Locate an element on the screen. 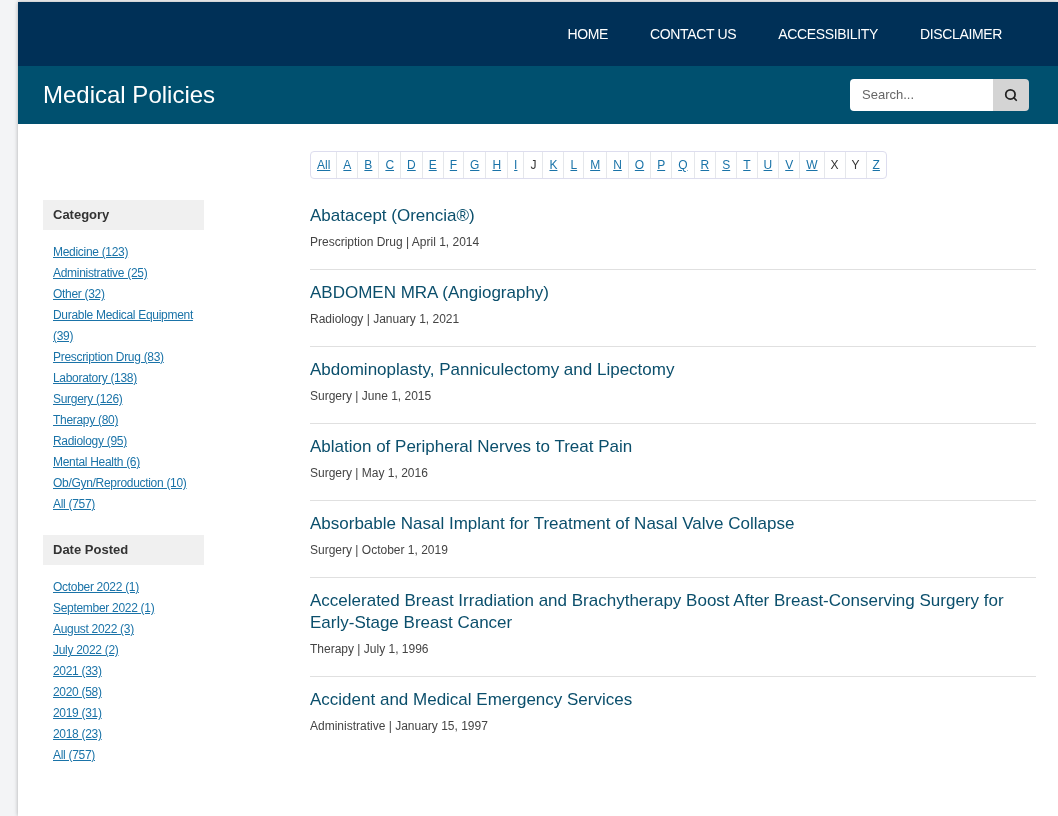  letter-link: P is located at coordinates (661, 165).